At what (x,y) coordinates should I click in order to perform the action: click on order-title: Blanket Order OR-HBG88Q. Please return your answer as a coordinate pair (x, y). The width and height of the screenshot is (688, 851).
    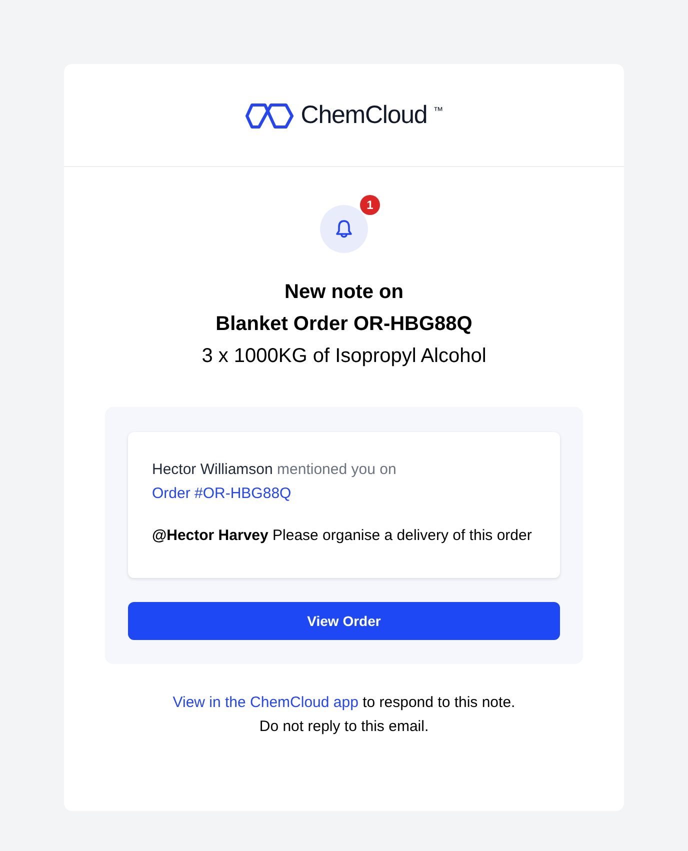
    Looking at the image, I should click on (344, 324).